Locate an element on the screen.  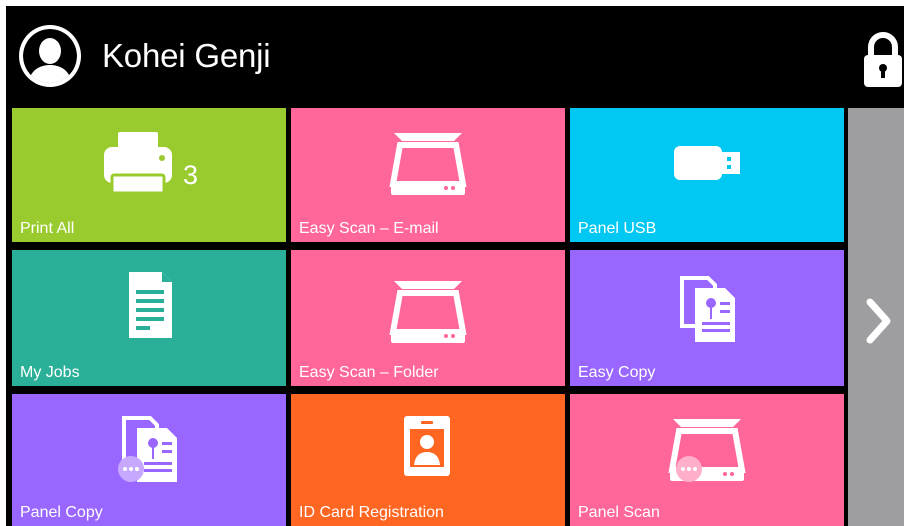
tile-panel-usb: Panel USB is located at coordinates (707, 175).